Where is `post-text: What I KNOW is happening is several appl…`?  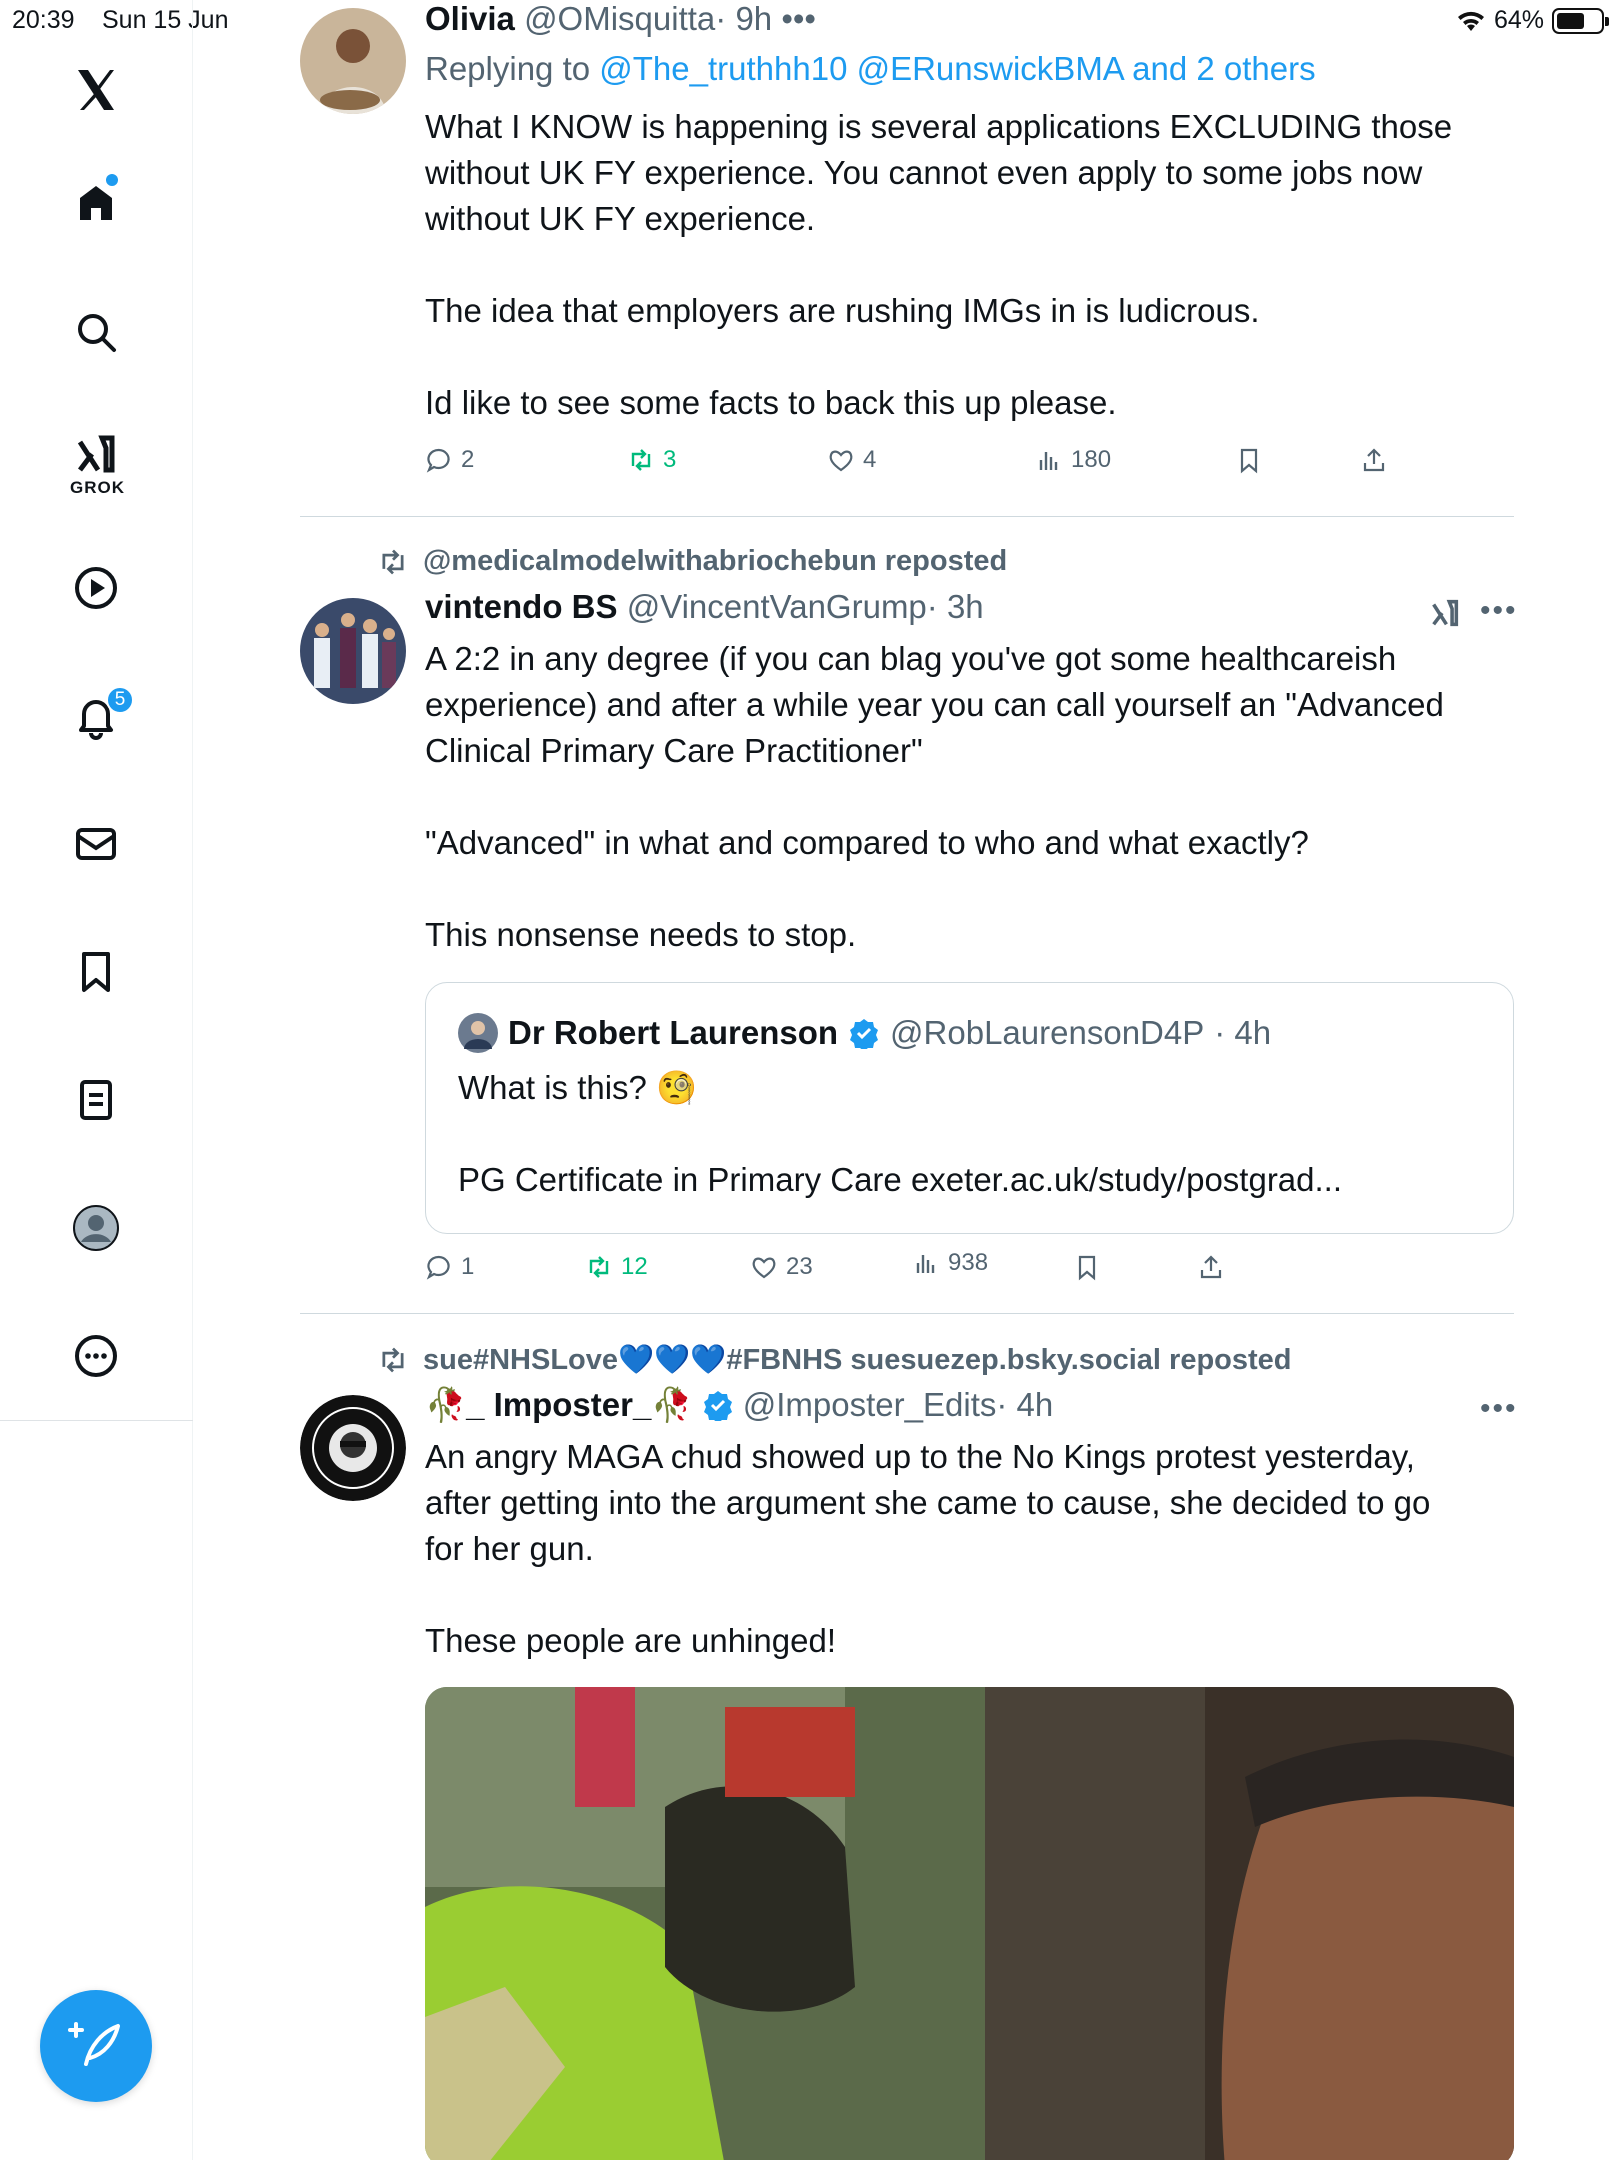
post-text: What I KNOW is happening is several appl… is located at coordinates (939, 264).